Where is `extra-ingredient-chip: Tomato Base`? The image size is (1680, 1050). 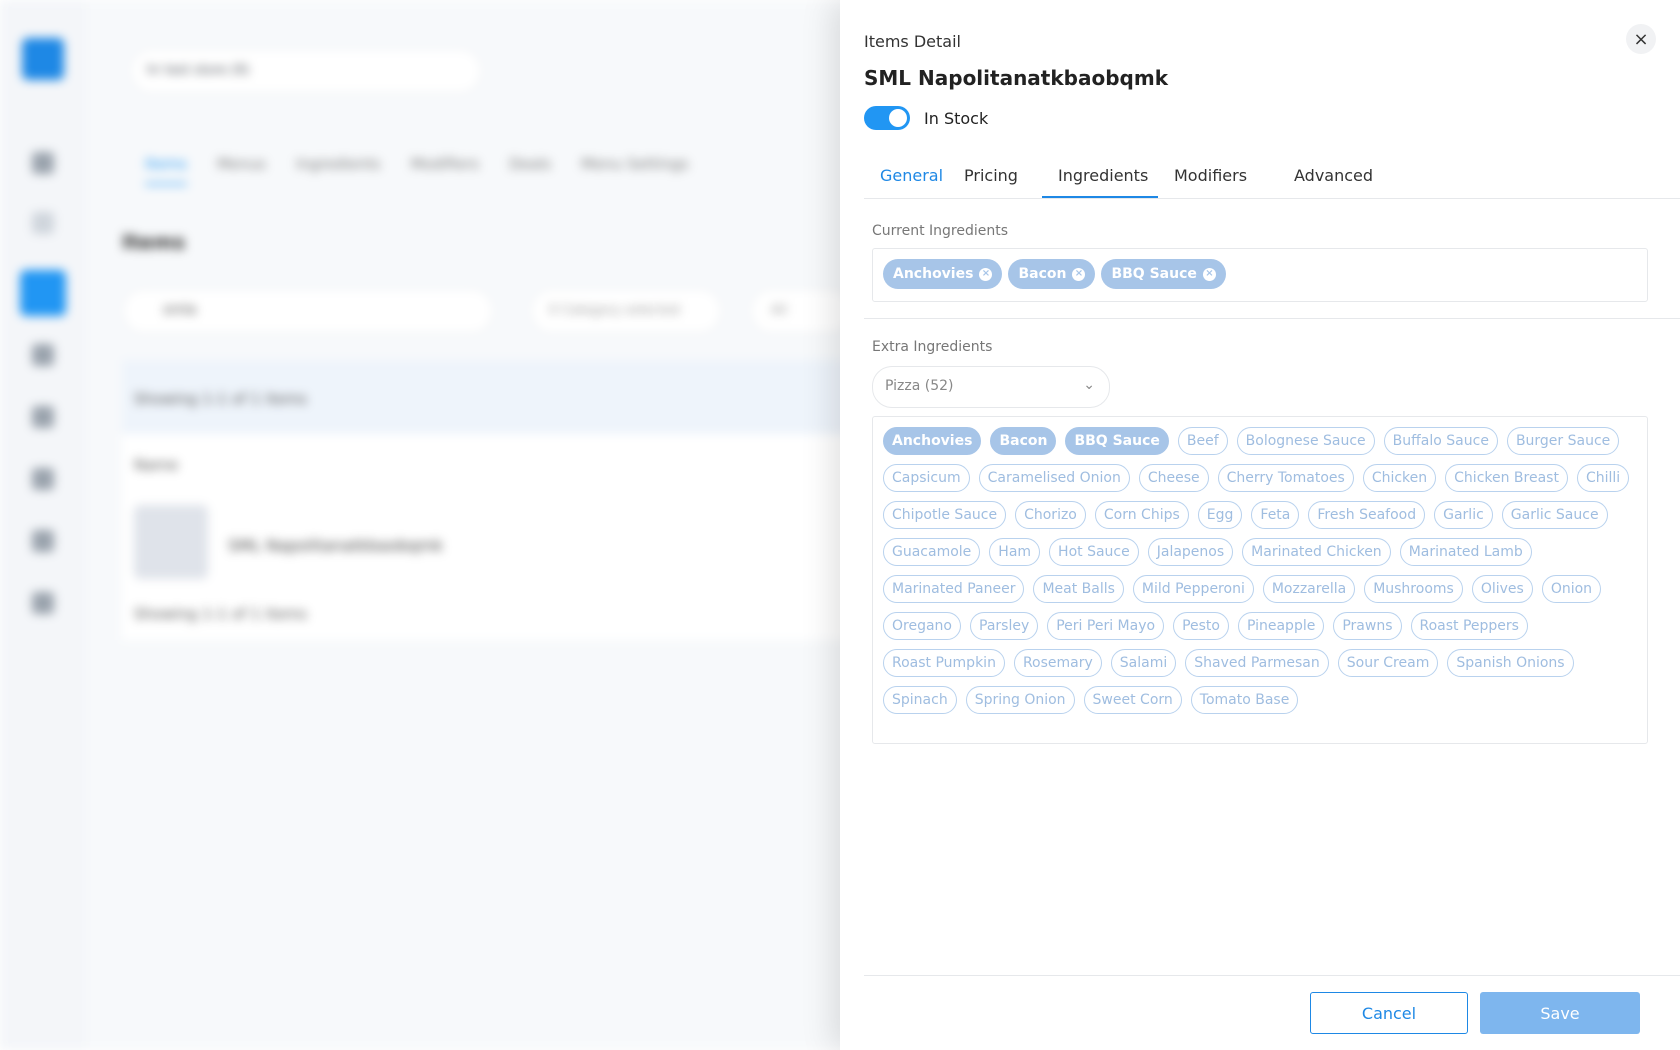
extra-ingredient-chip: Tomato Base is located at coordinates (1244, 700).